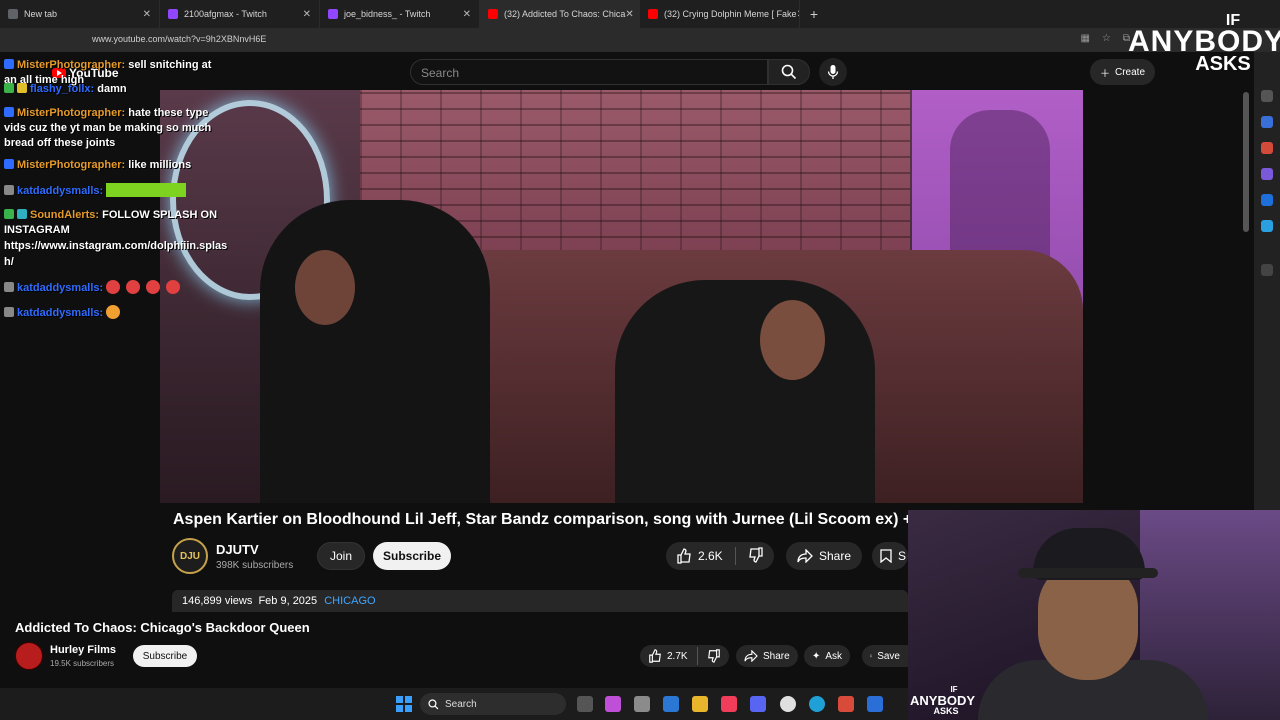 The height and width of the screenshot is (720, 1280). I want to click on tab-youtube-addicted-to-chaos: (32) Addicted To Chaos: Chica ✕, so click(560, 14).